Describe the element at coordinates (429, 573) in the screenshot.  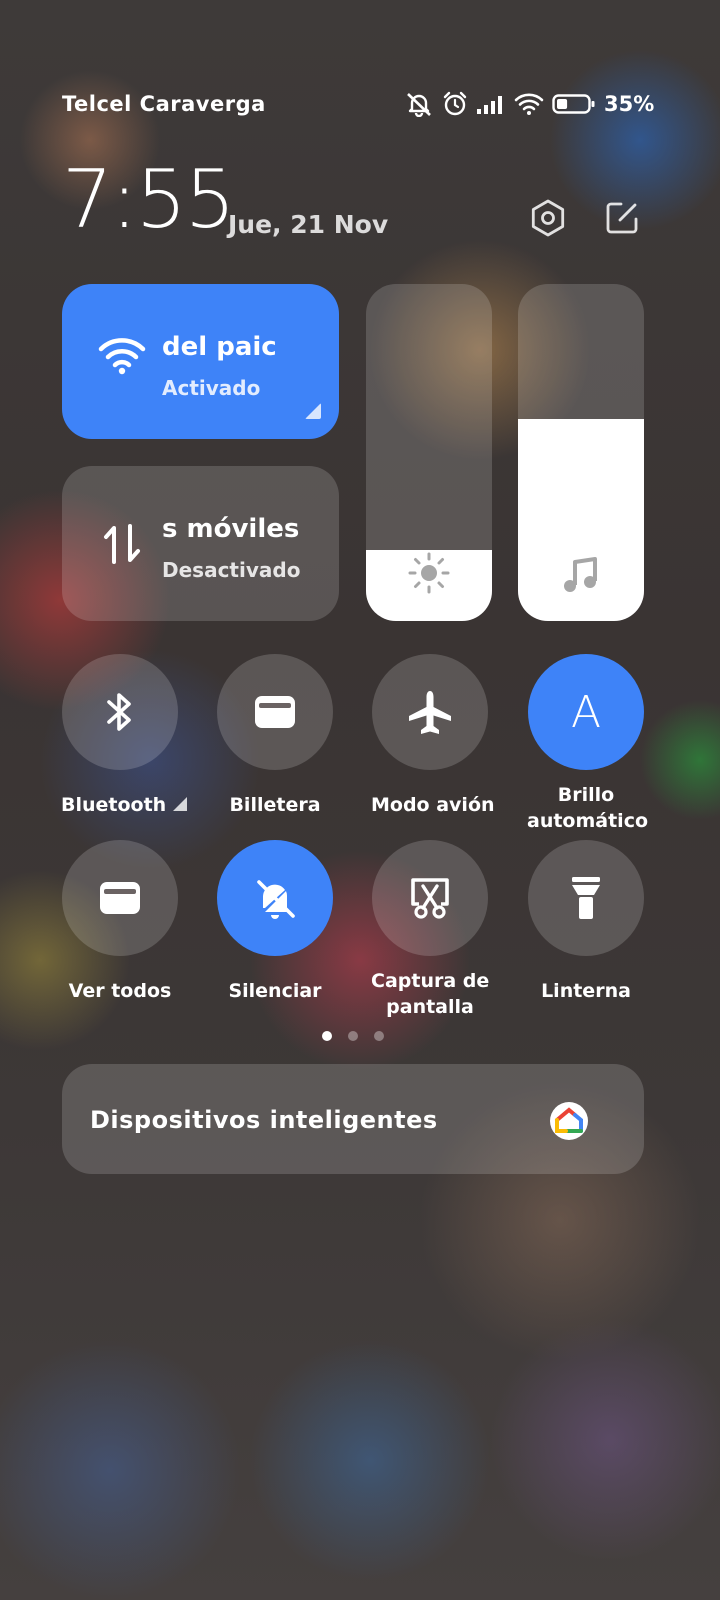
I see `sun-icon` at that location.